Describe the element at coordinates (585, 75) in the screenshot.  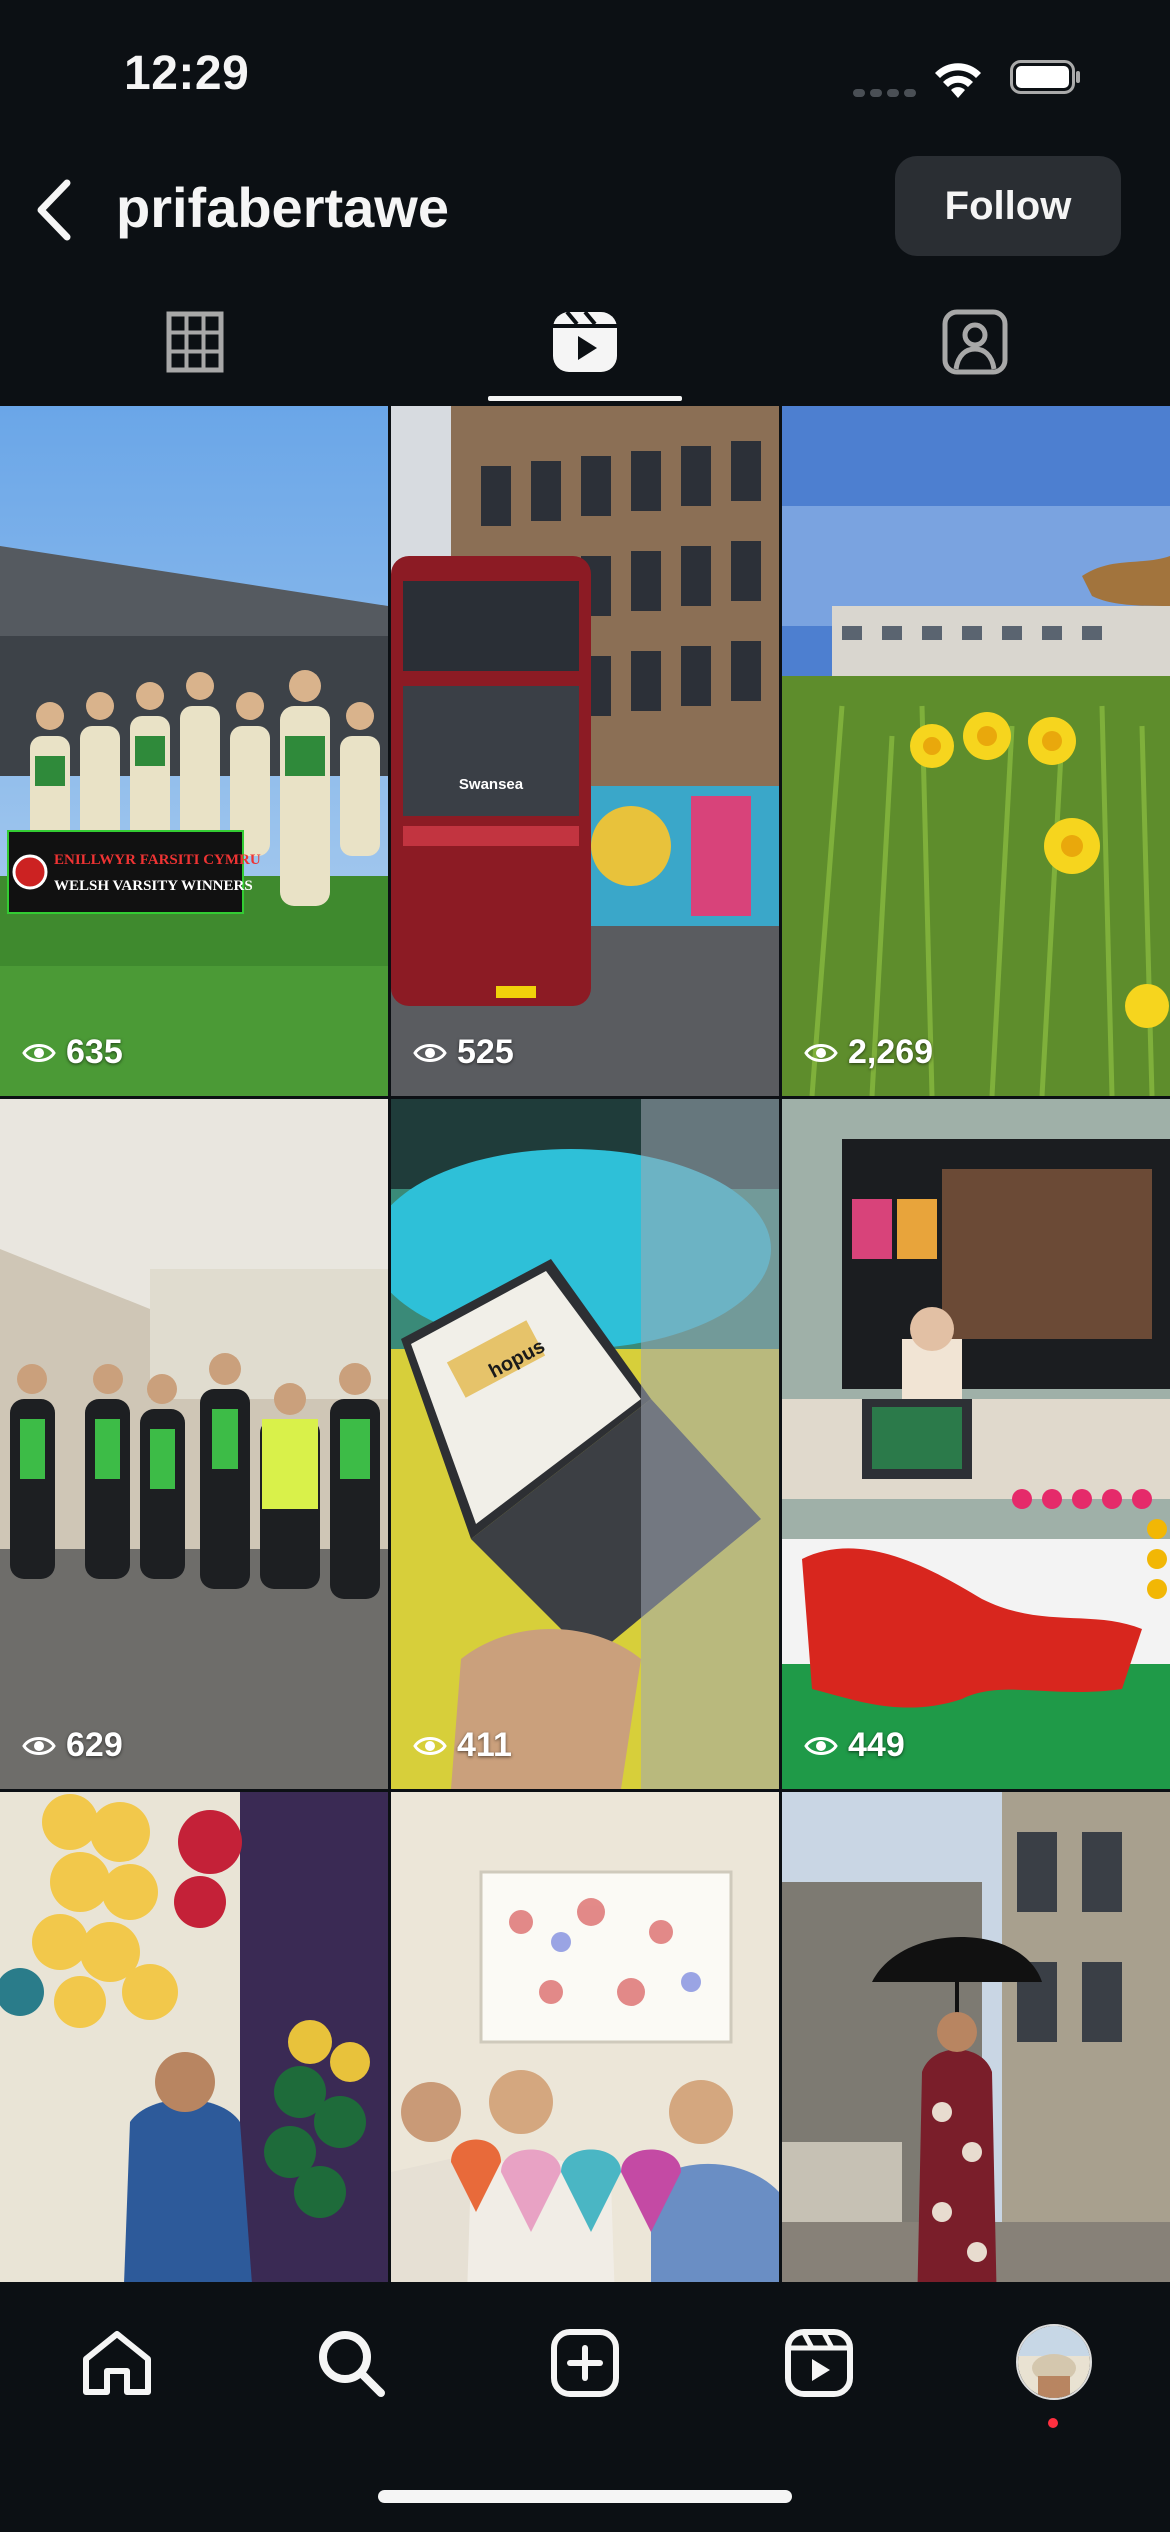
I see `status-bar: 12:29` at that location.